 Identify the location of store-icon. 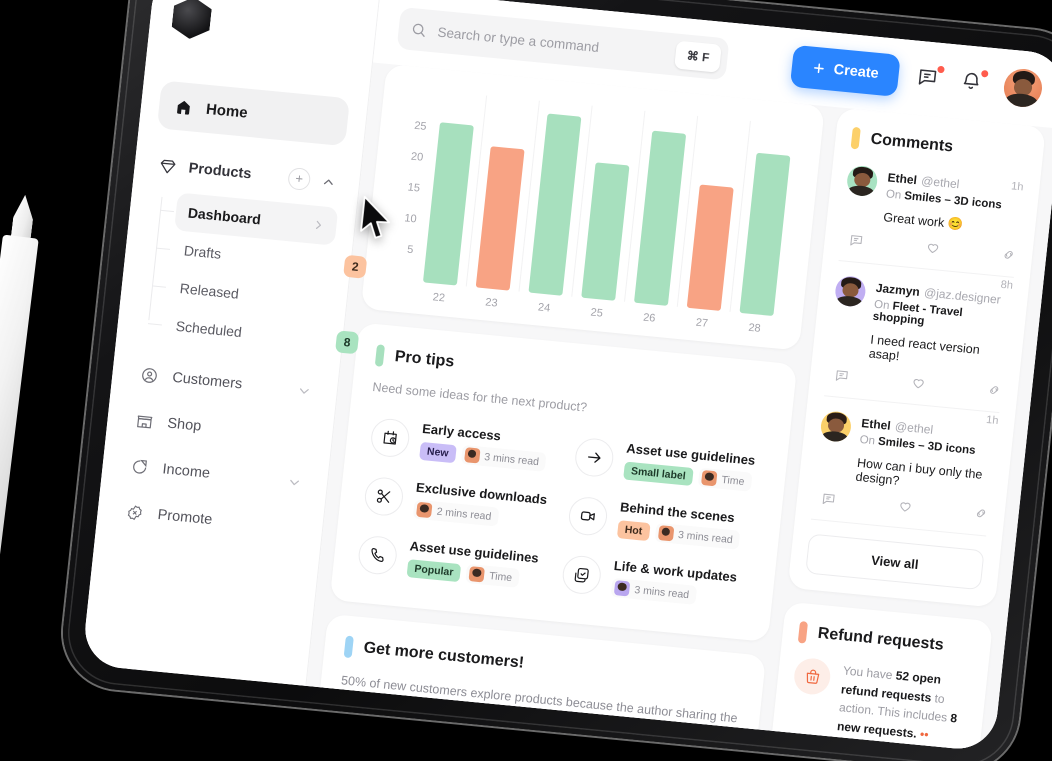
(145, 421).